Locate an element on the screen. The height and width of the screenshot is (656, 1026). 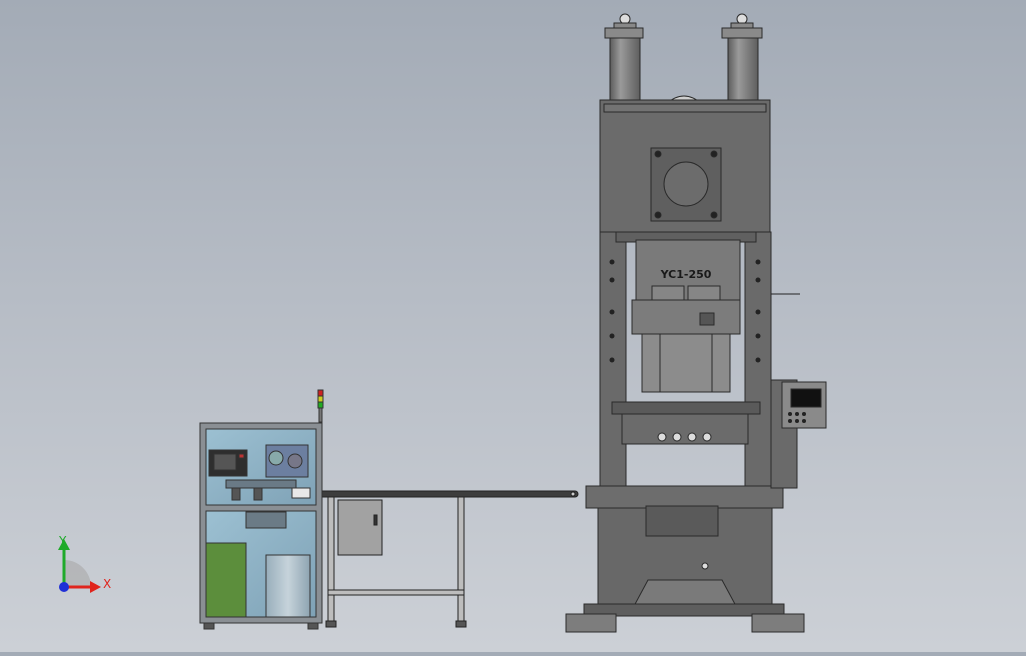
slide-lower is located at coordinates (686, 317).